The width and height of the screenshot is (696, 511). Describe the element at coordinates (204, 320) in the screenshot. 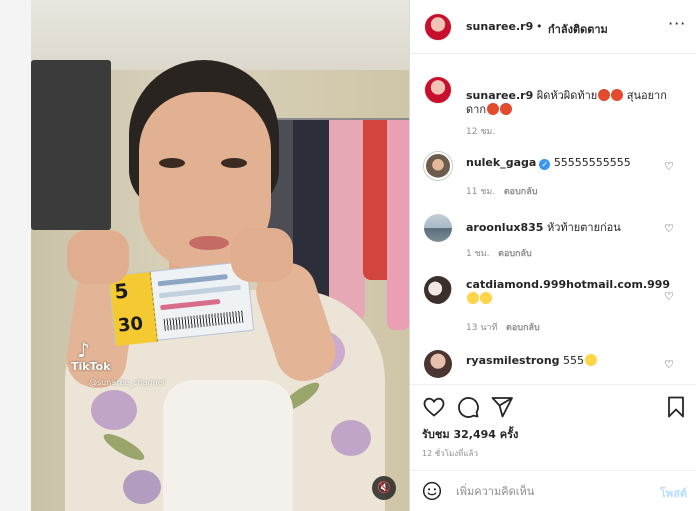

I see `ticket-barcode` at that location.